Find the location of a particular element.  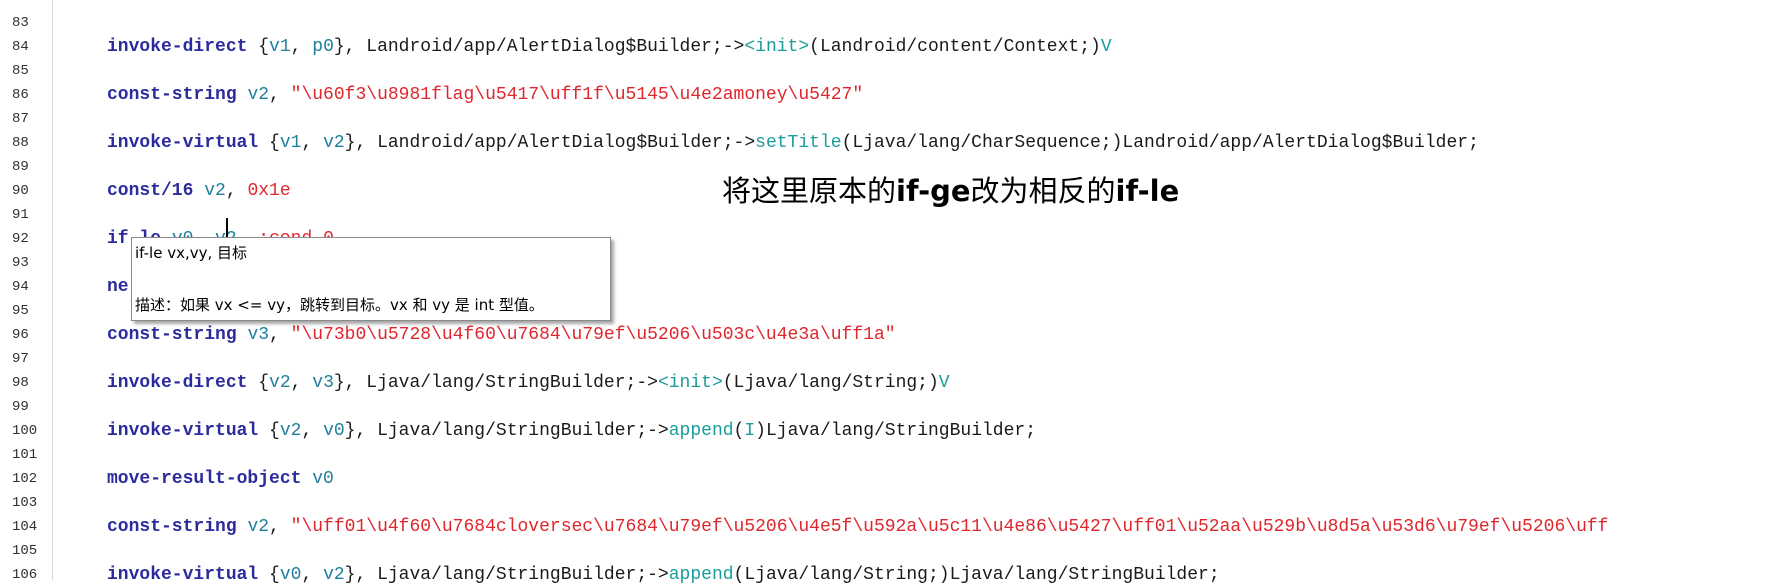

line-number: 85 is located at coordinates (20, 71).